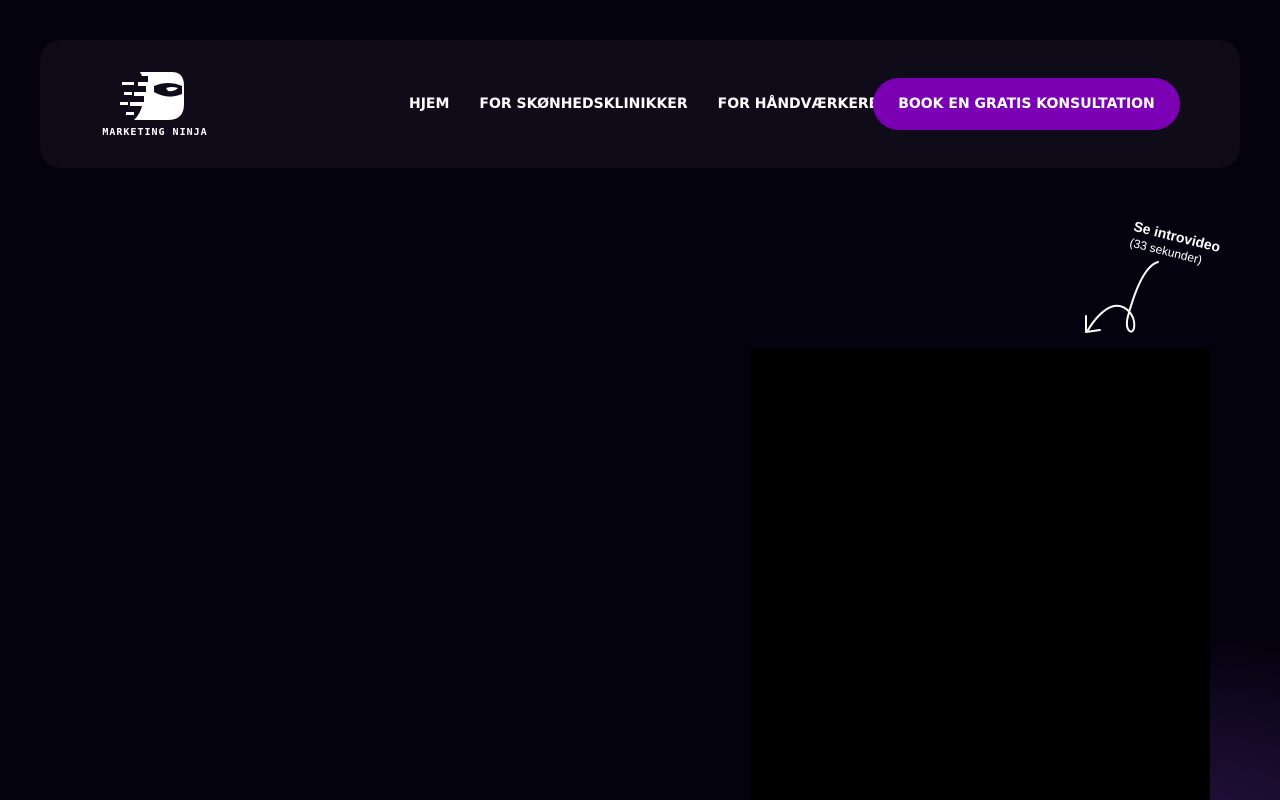 Image resolution: width=1280 pixels, height=800 pixels. Describe the element at coordinates (155, 132) in the screenshot. I see `brand-name: MARKETING NINJA` at that location.